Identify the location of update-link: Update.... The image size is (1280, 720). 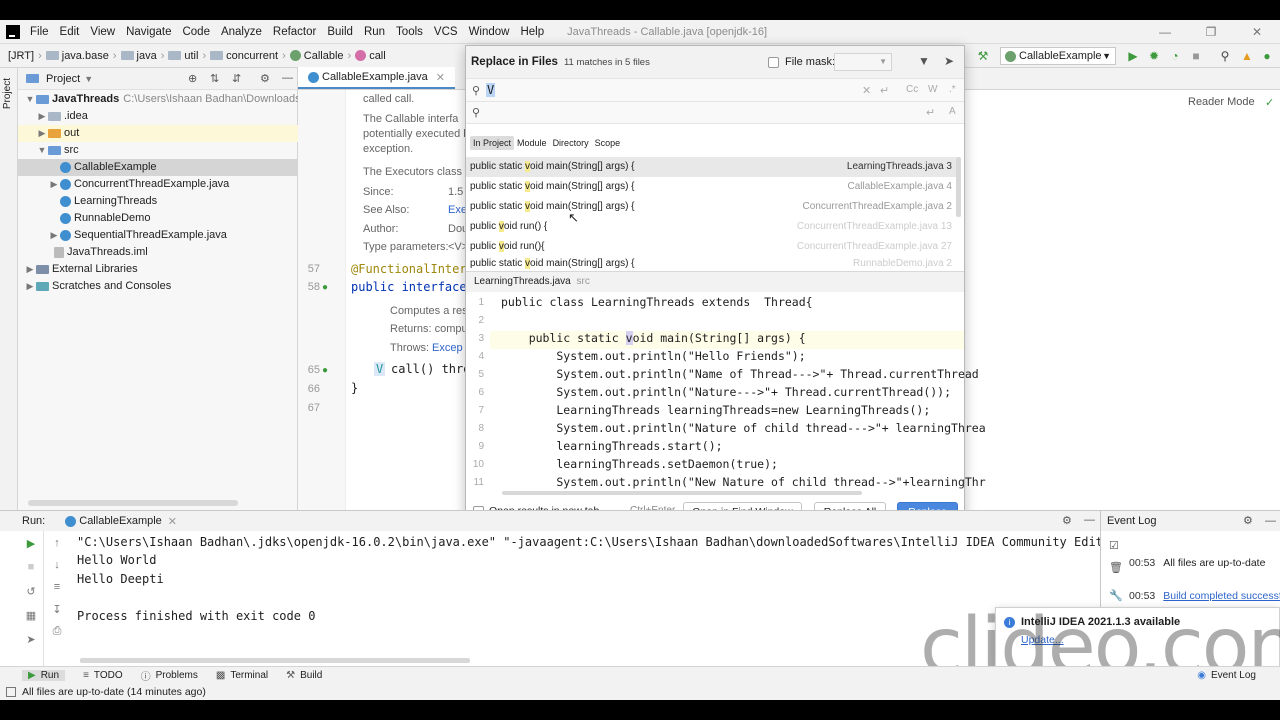
(1042, 640).